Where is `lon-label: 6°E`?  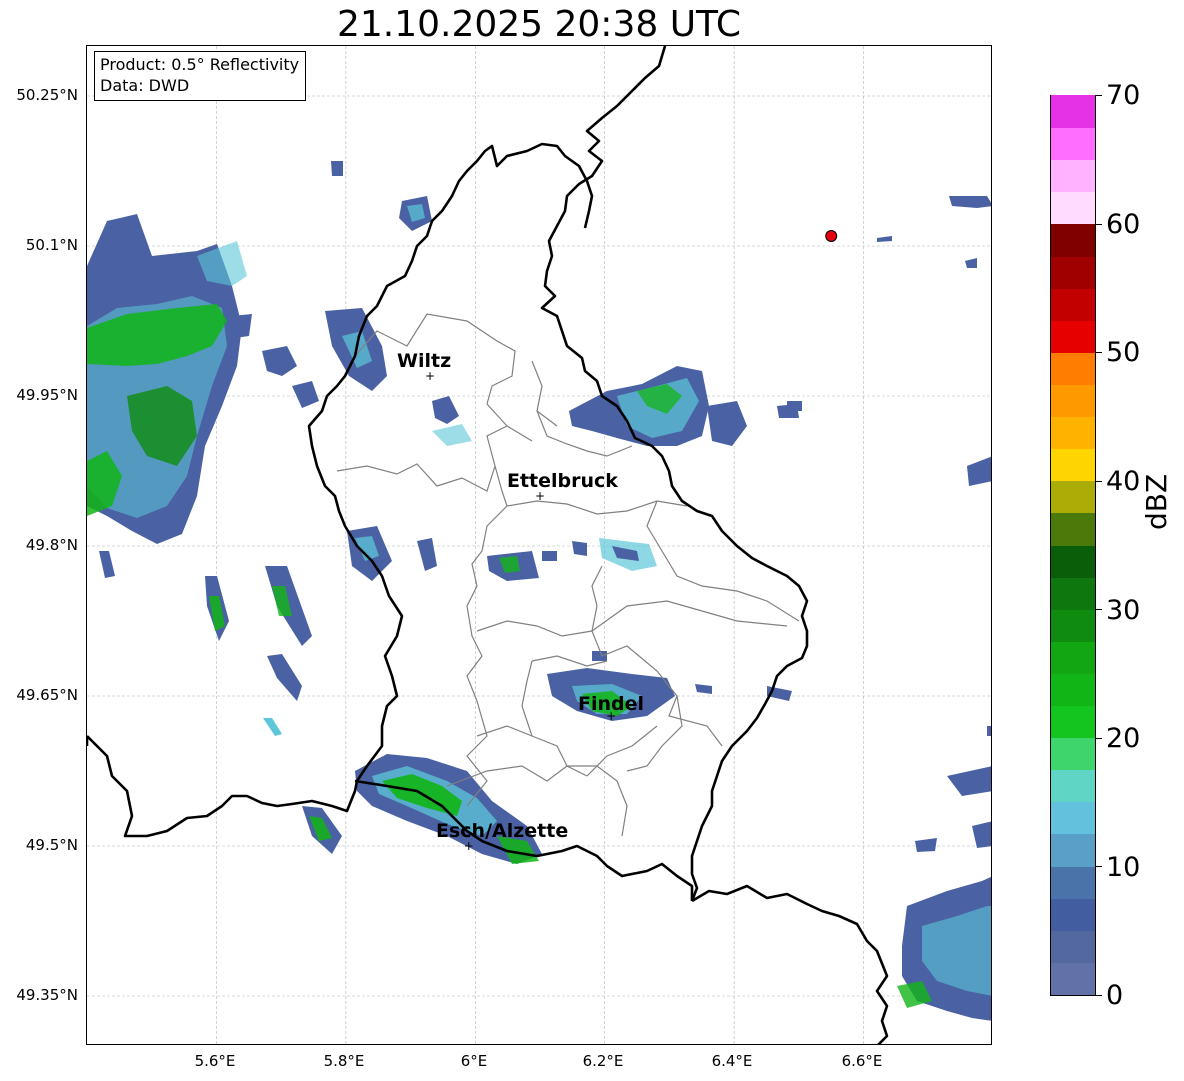 lon-label: 6°E is located at coordinates (474, 1061).